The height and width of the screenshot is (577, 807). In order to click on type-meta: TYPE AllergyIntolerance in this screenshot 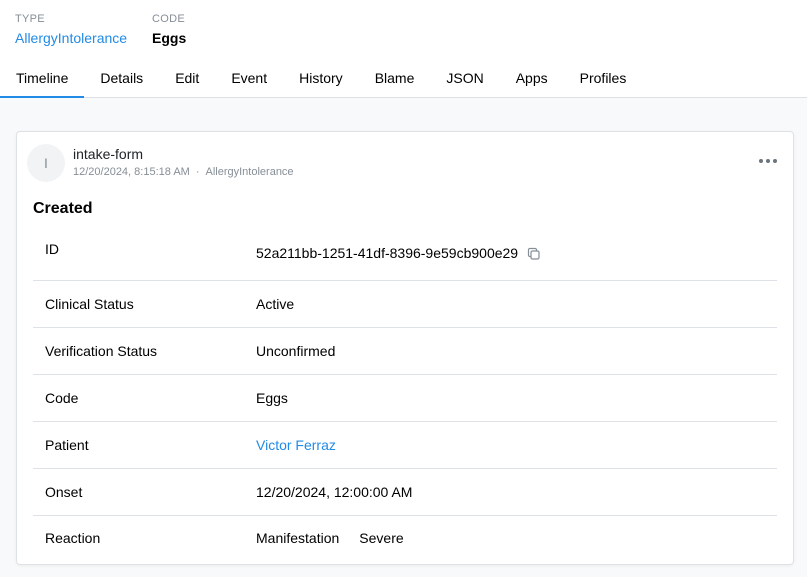, I will do `click(71, 29)`.